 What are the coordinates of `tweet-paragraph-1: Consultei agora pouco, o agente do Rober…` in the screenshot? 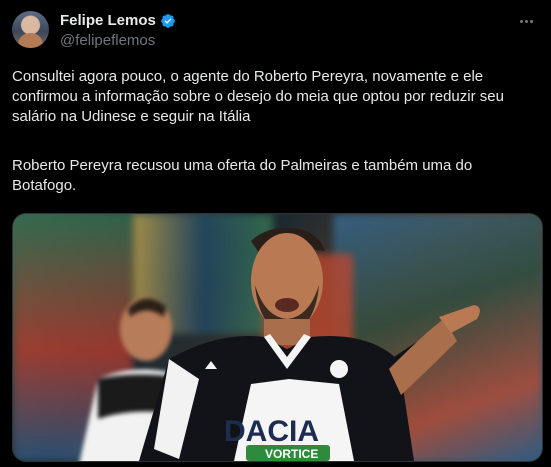 It's located at (258, 96).